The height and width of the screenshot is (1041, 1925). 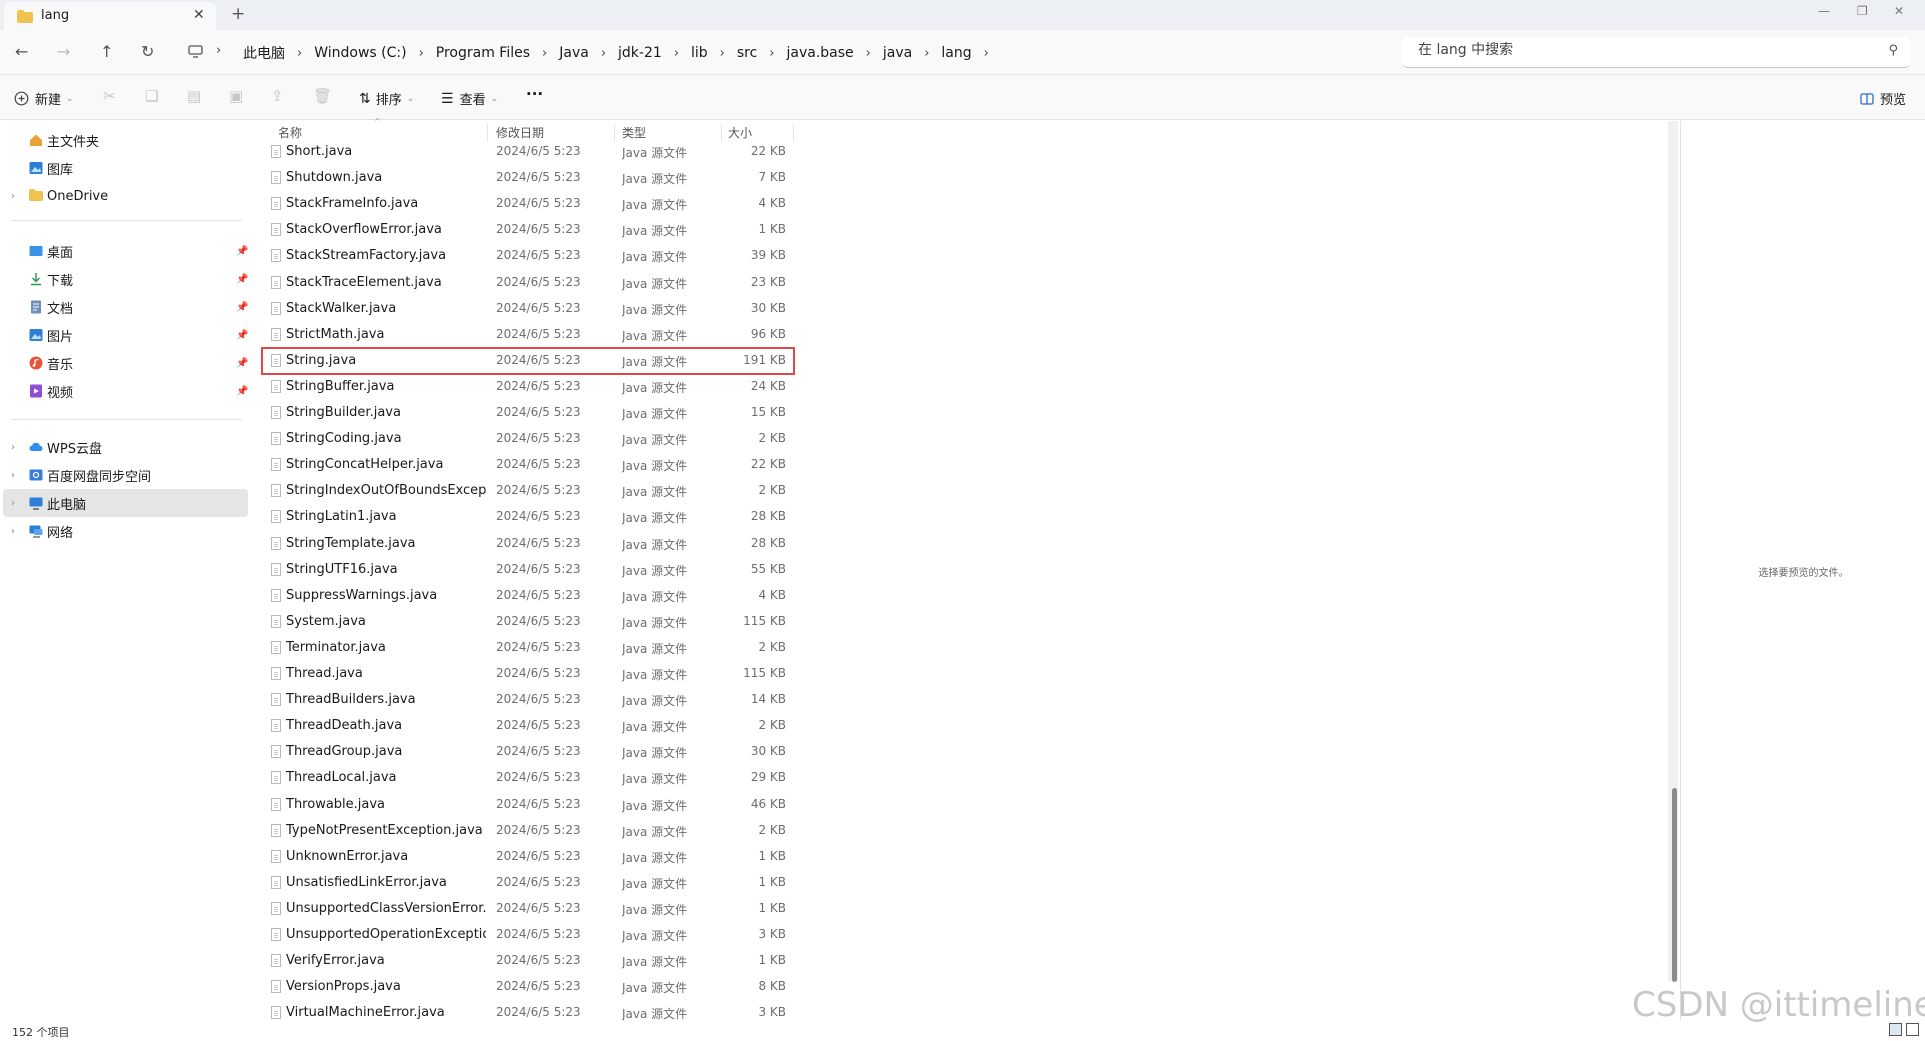 I want to click on tab-lang: lang ✕, so click(x=110, y=16).